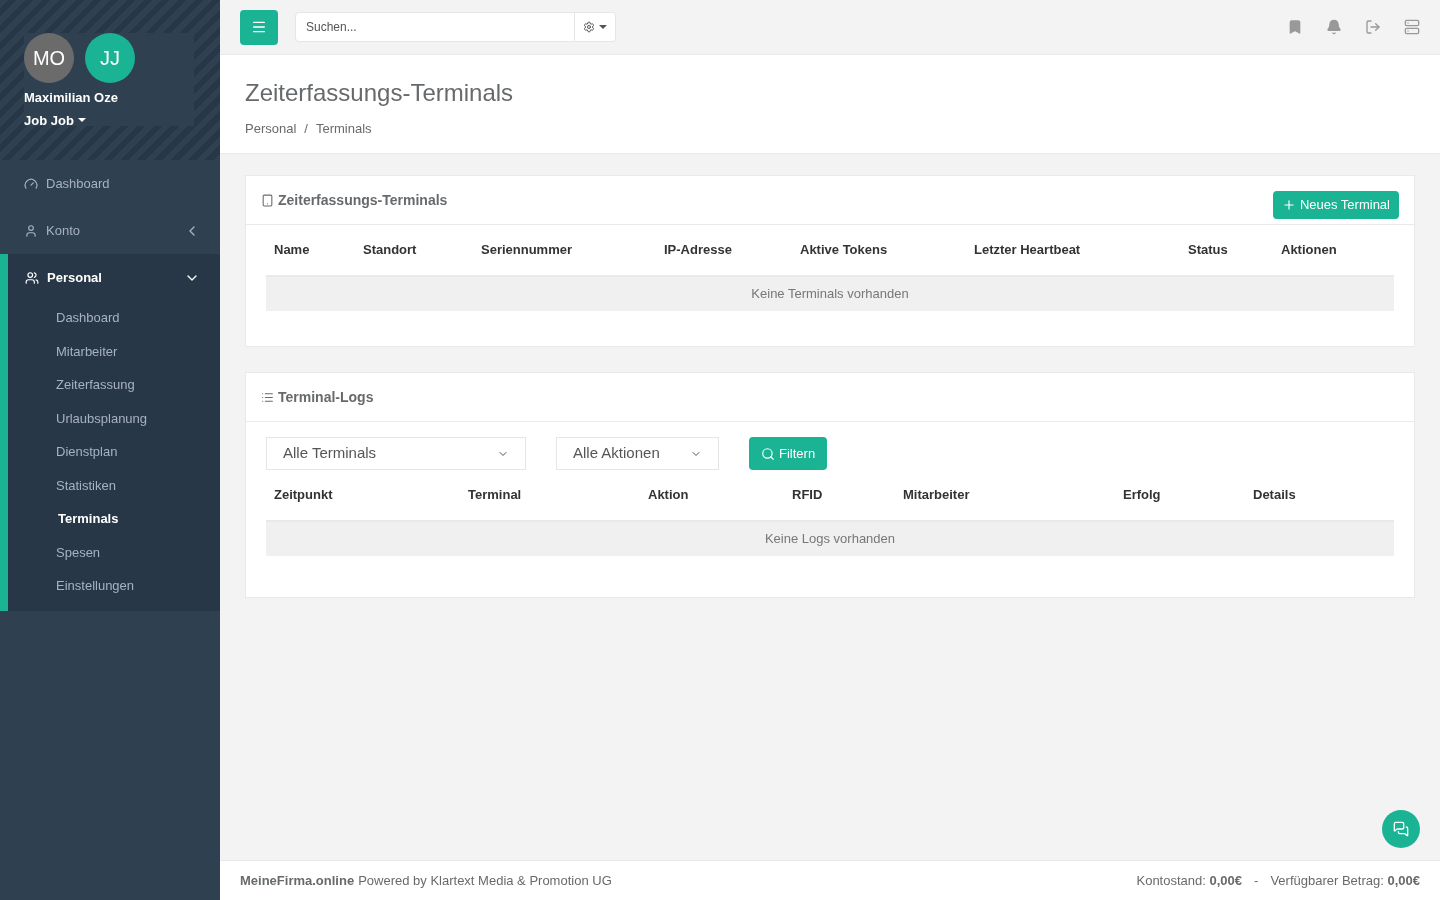  I want to click on breadcrumb-link: Terminals, so click(343, 129).